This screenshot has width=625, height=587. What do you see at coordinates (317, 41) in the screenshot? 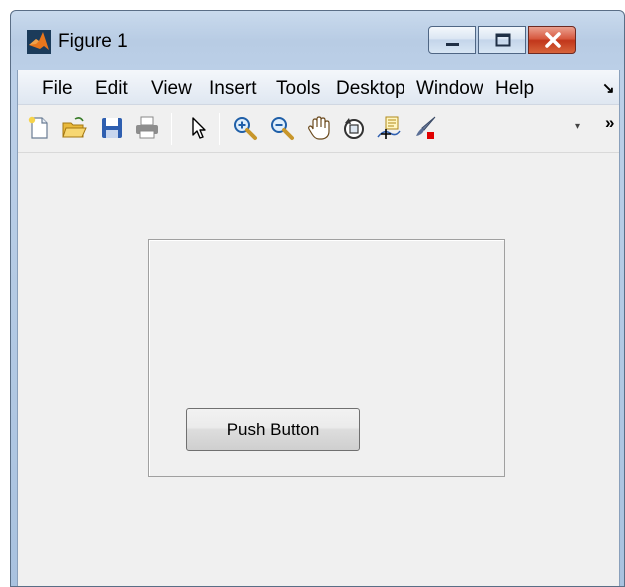
I see `title-bar: Figure 1` at bounding box center [317, 41].